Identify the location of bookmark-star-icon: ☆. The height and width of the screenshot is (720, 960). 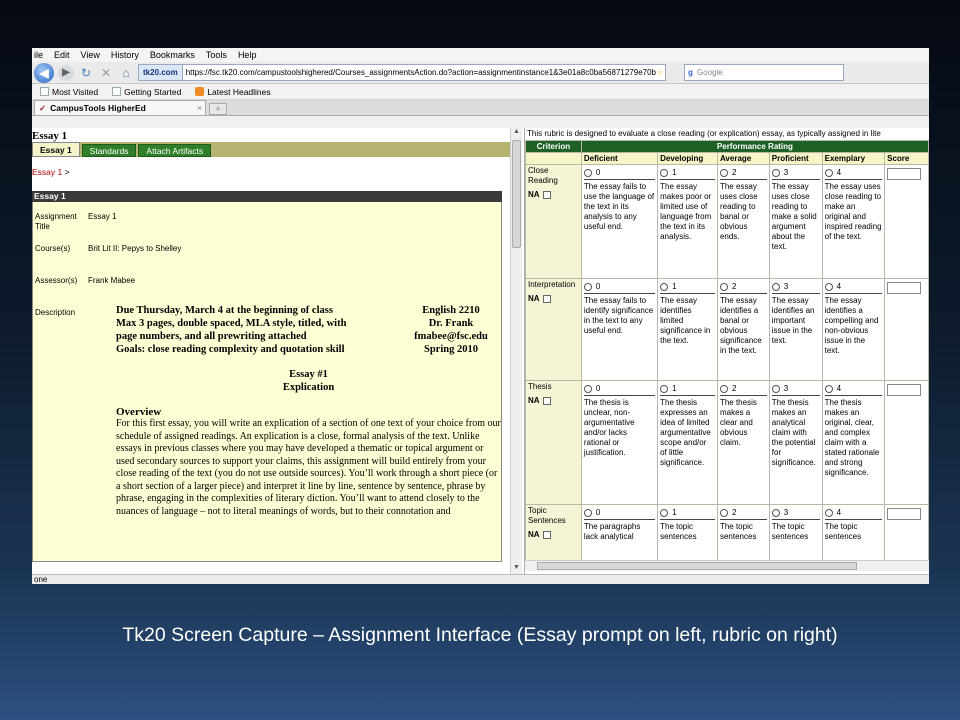
(659, 72).